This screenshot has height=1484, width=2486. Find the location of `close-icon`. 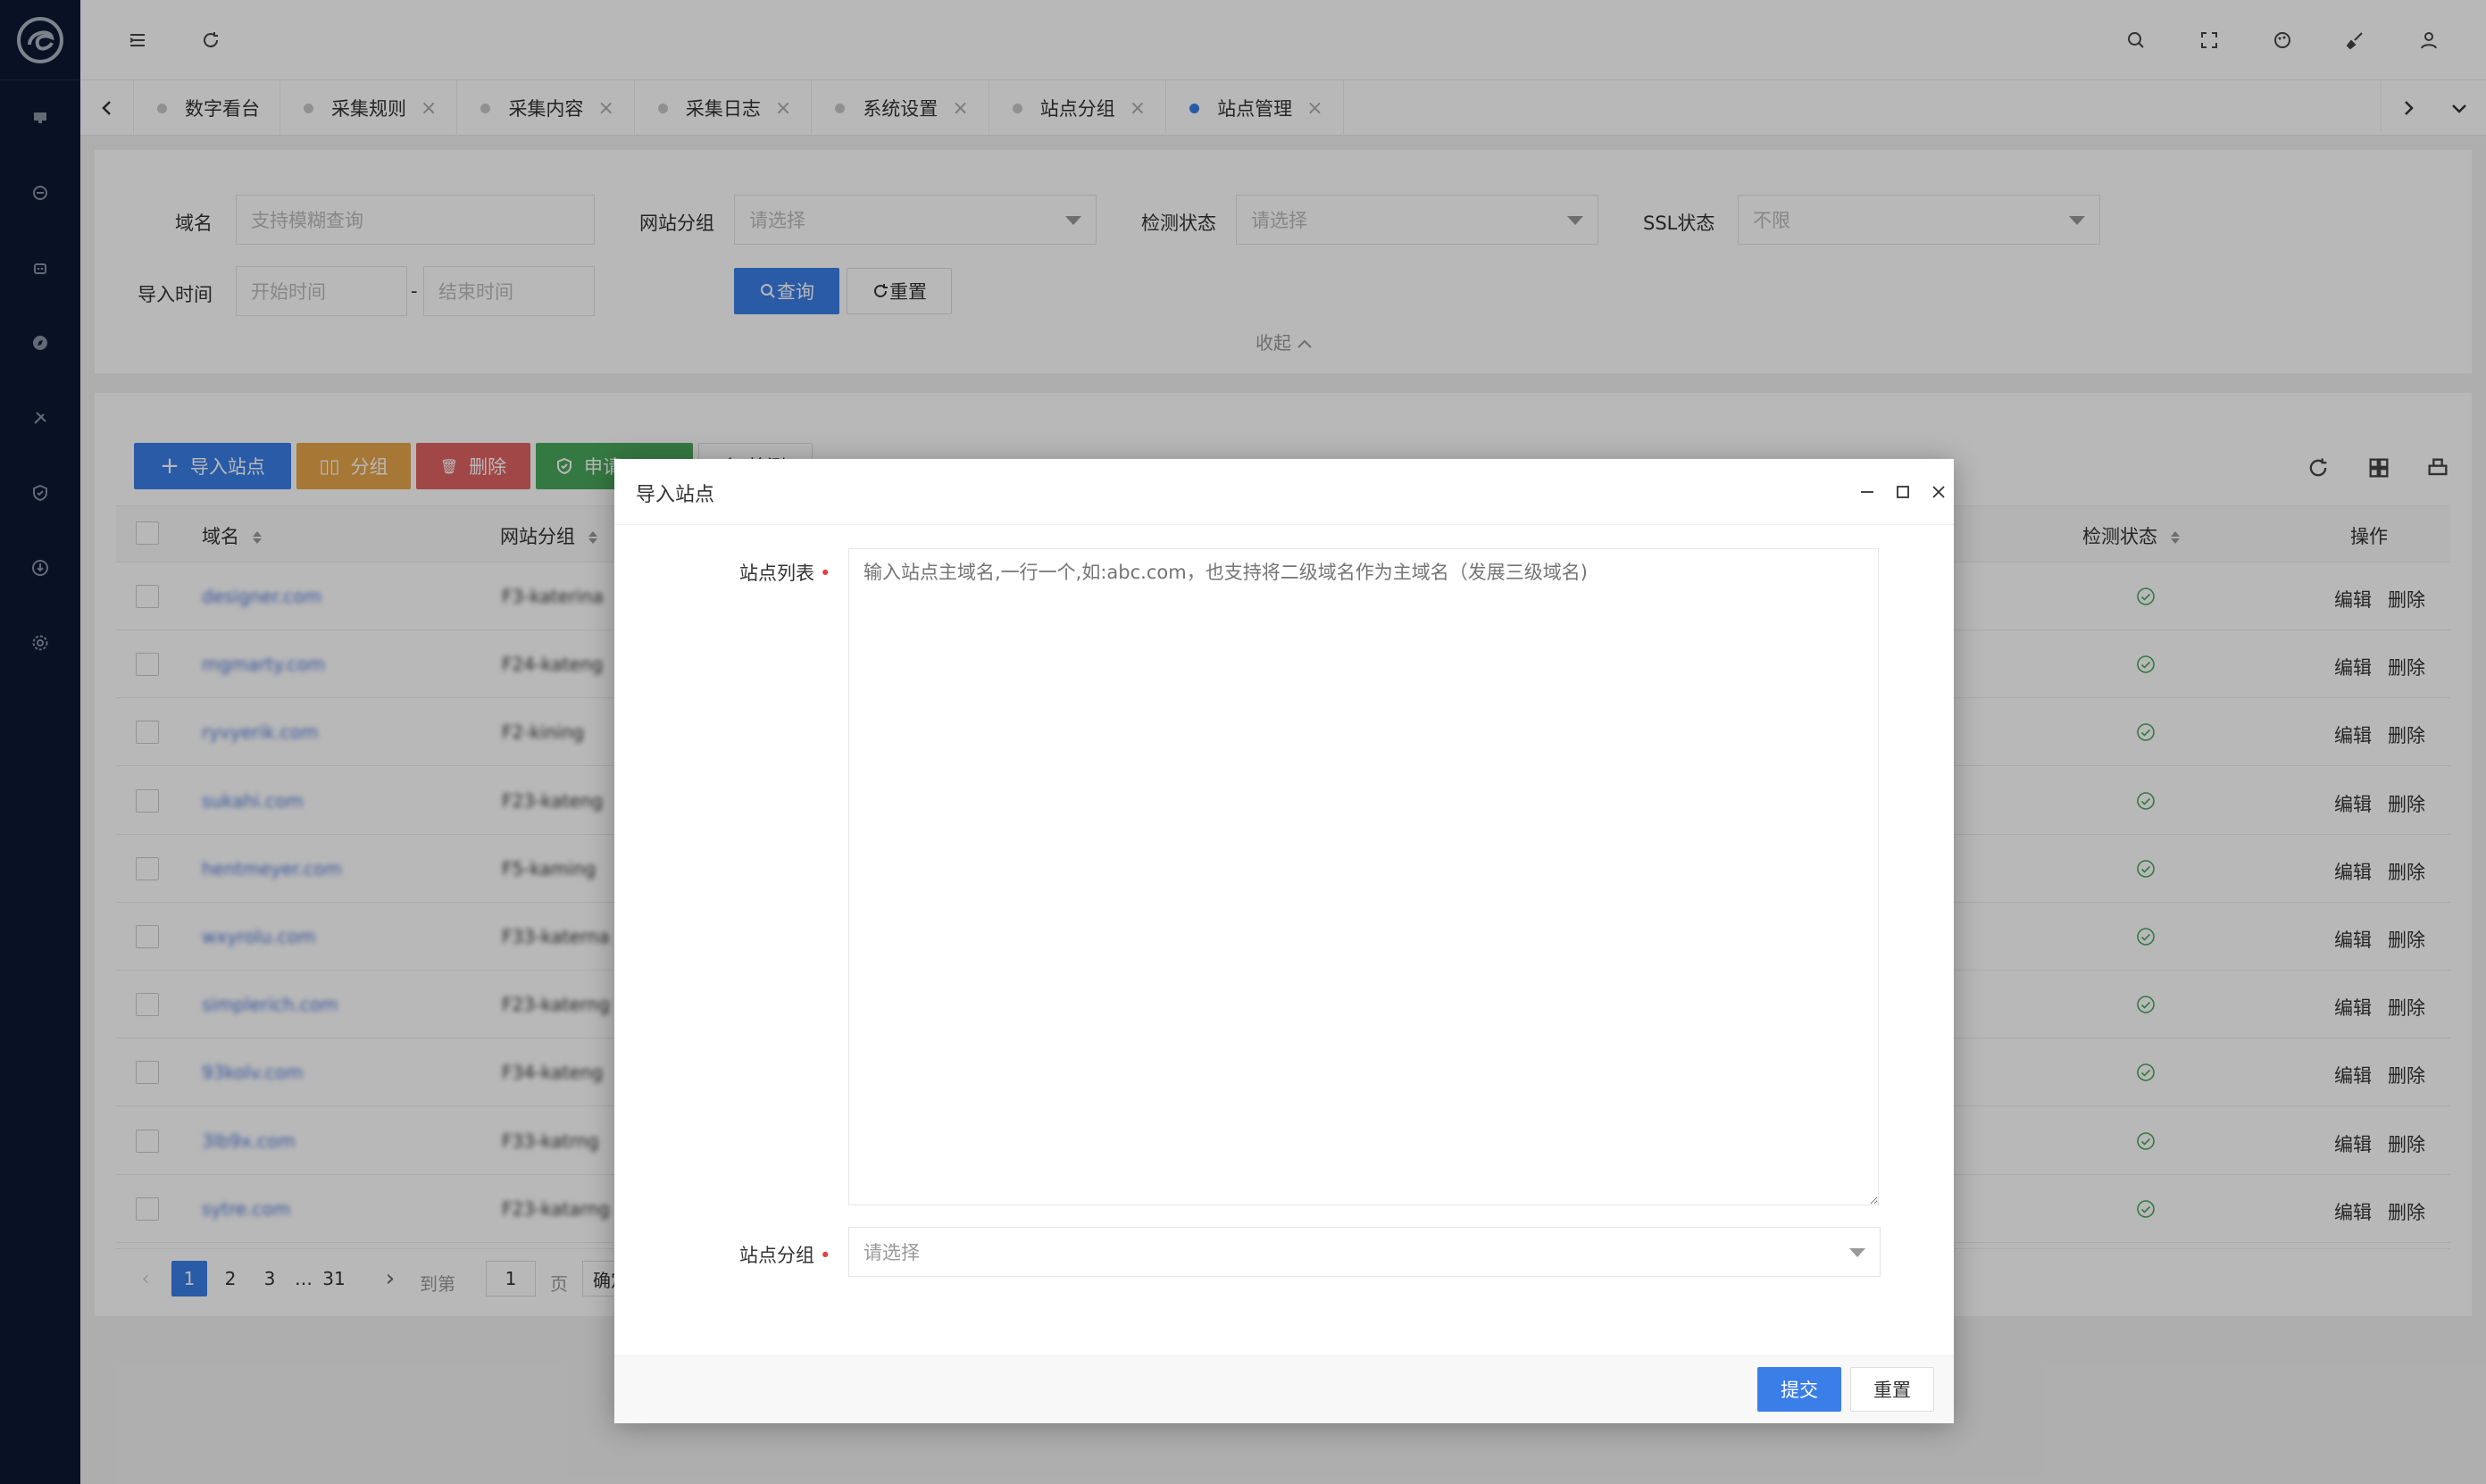

close-icon is located at coordinates (1938, 492).